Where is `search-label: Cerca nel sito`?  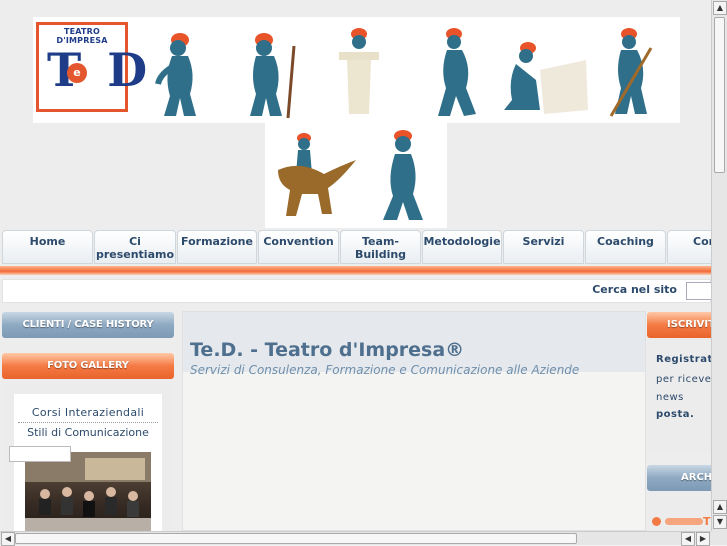 search-label: Cerca nel sito is located at coordinates (634, 289).